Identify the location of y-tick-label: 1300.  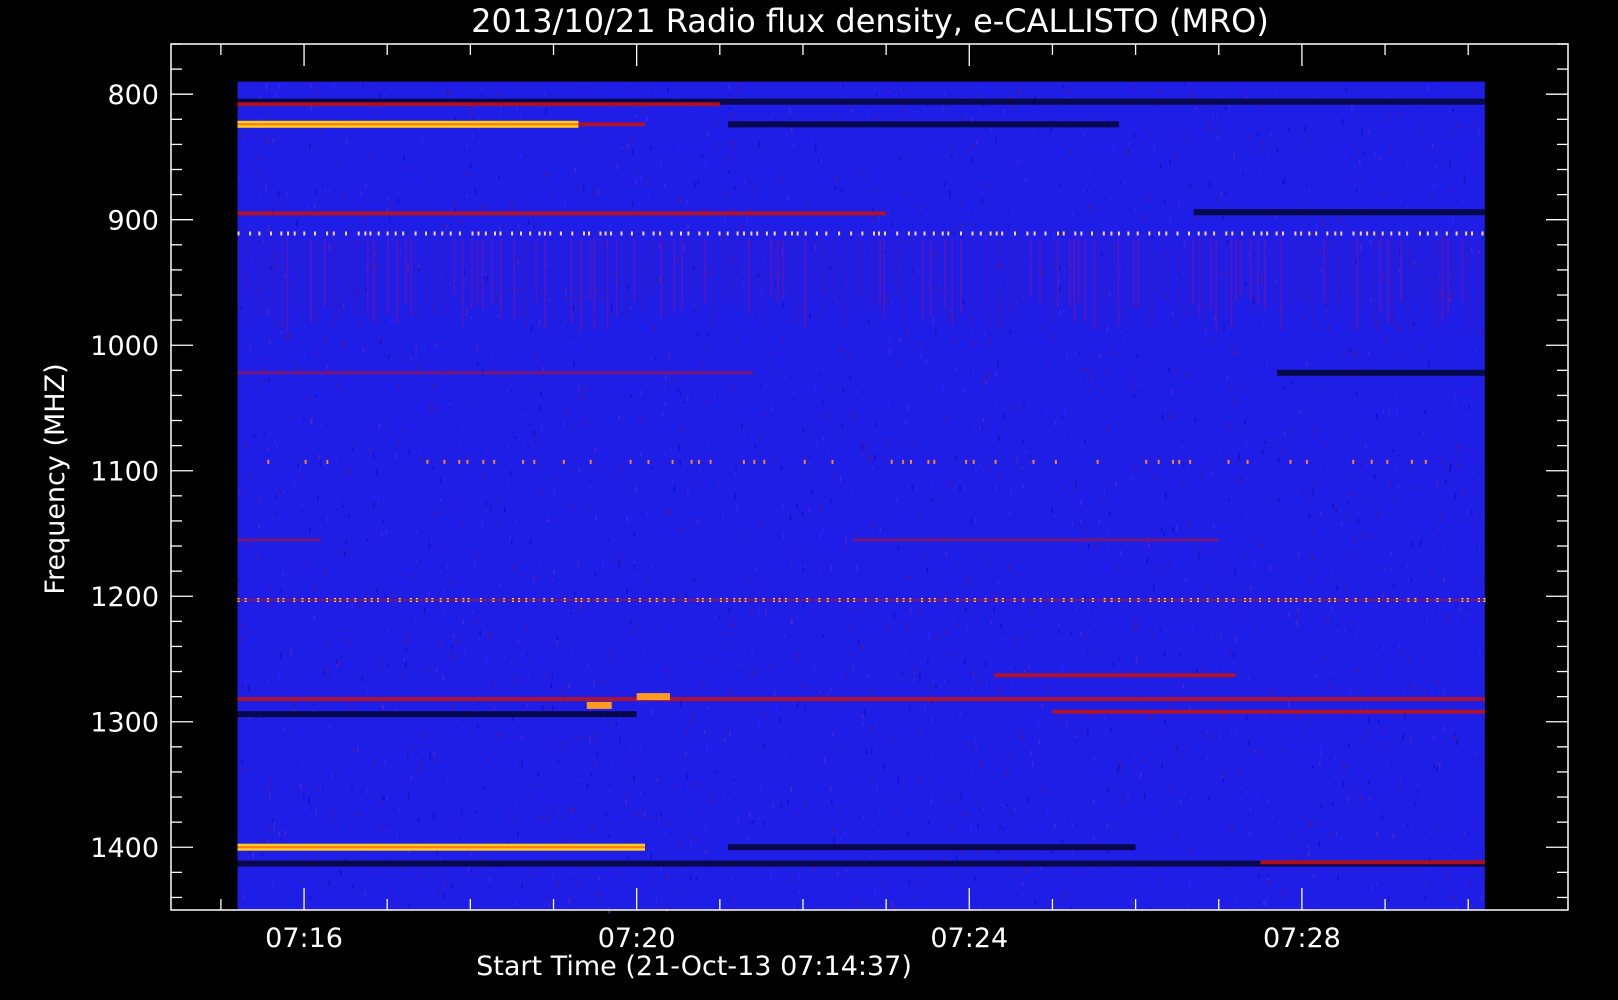
(124, 723).